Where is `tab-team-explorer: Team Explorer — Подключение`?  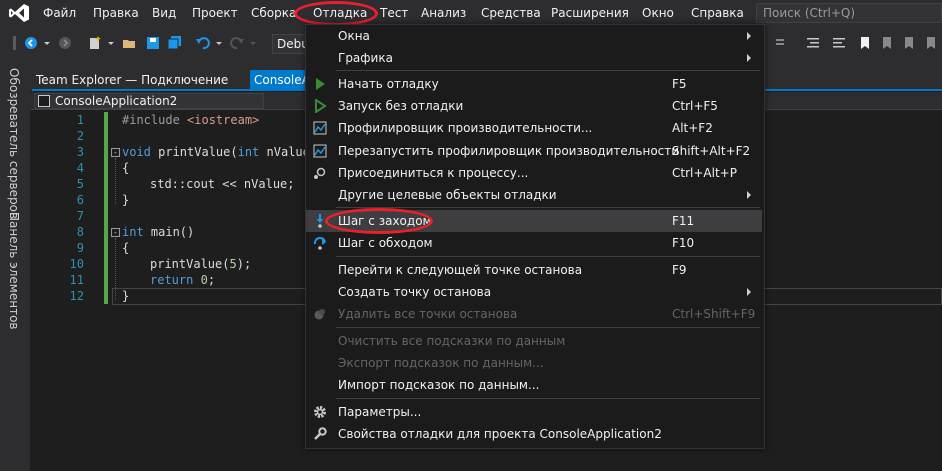
tab-team-explorer: Team Explorer — Подключение is located at coordinates (139, 80).